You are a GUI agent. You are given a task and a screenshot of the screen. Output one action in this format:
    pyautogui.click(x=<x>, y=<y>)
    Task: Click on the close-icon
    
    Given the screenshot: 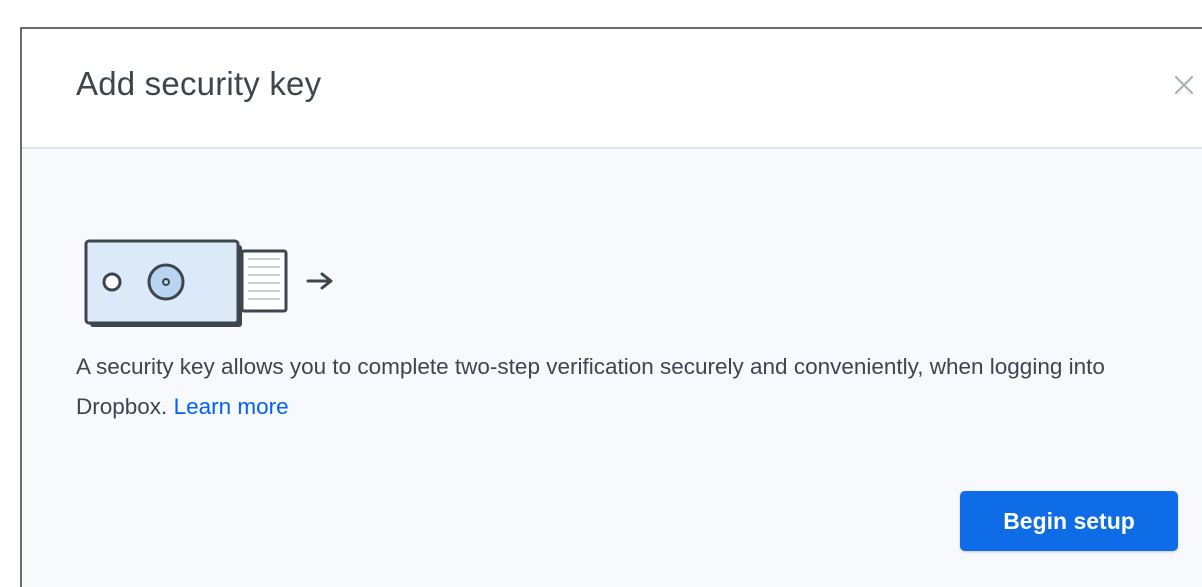 What is the action you would take?
    pyautogui.click(x=1184, y=85)
    